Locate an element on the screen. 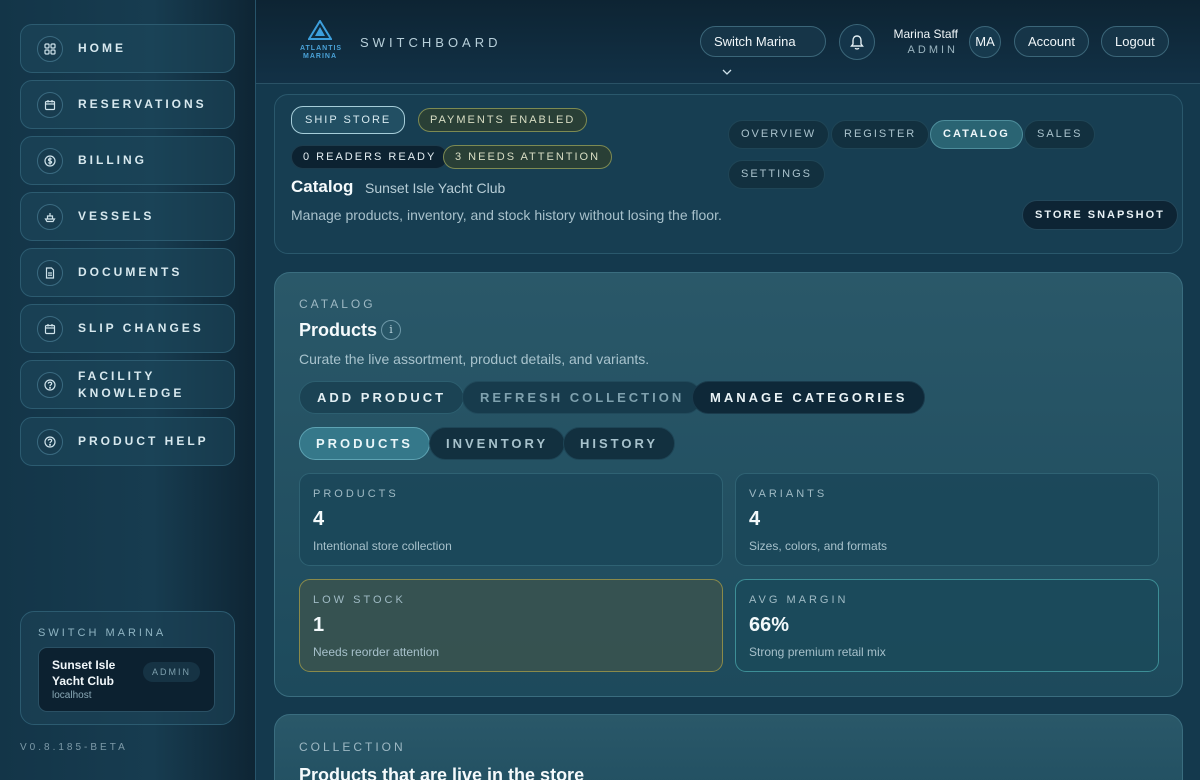  sidebar-item-label: PRODUCT HELP is located at coordinates (143, 441).